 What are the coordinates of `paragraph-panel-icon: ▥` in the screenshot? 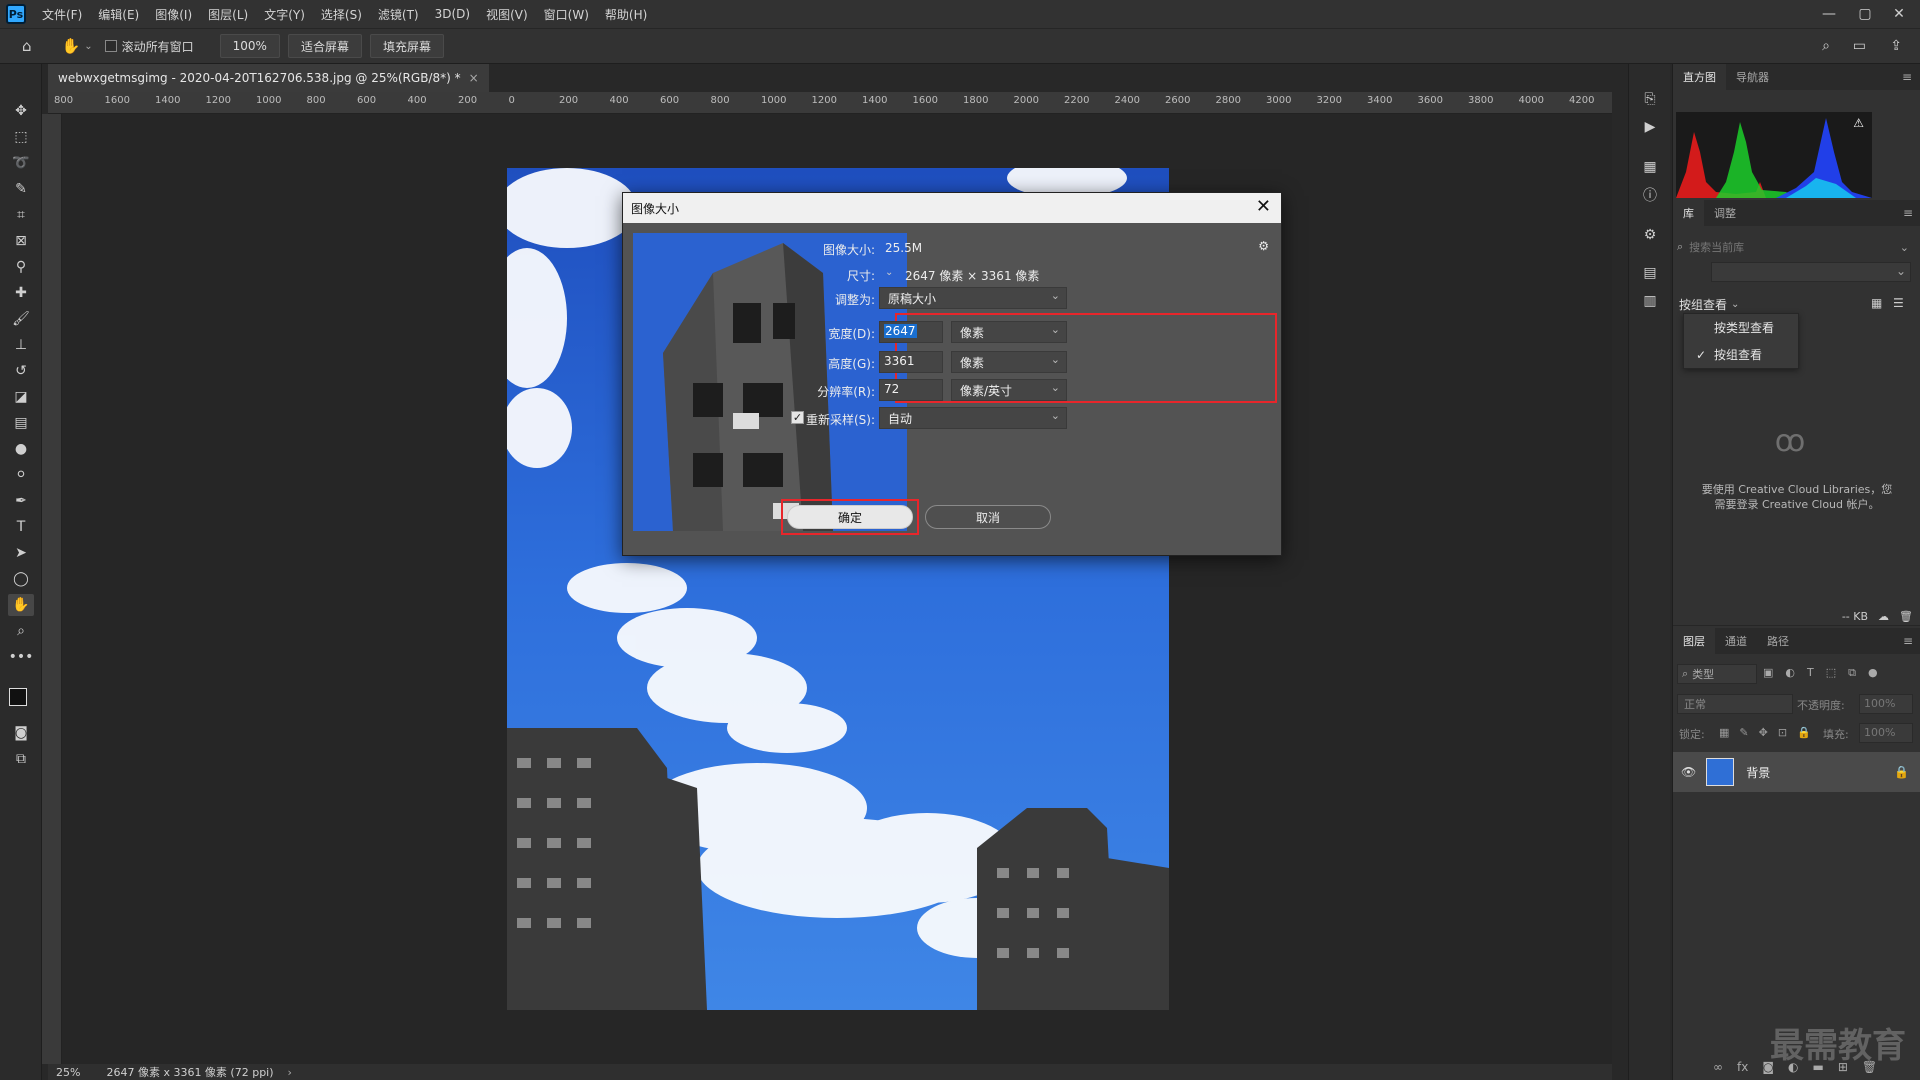 It's located at (1650, 301).